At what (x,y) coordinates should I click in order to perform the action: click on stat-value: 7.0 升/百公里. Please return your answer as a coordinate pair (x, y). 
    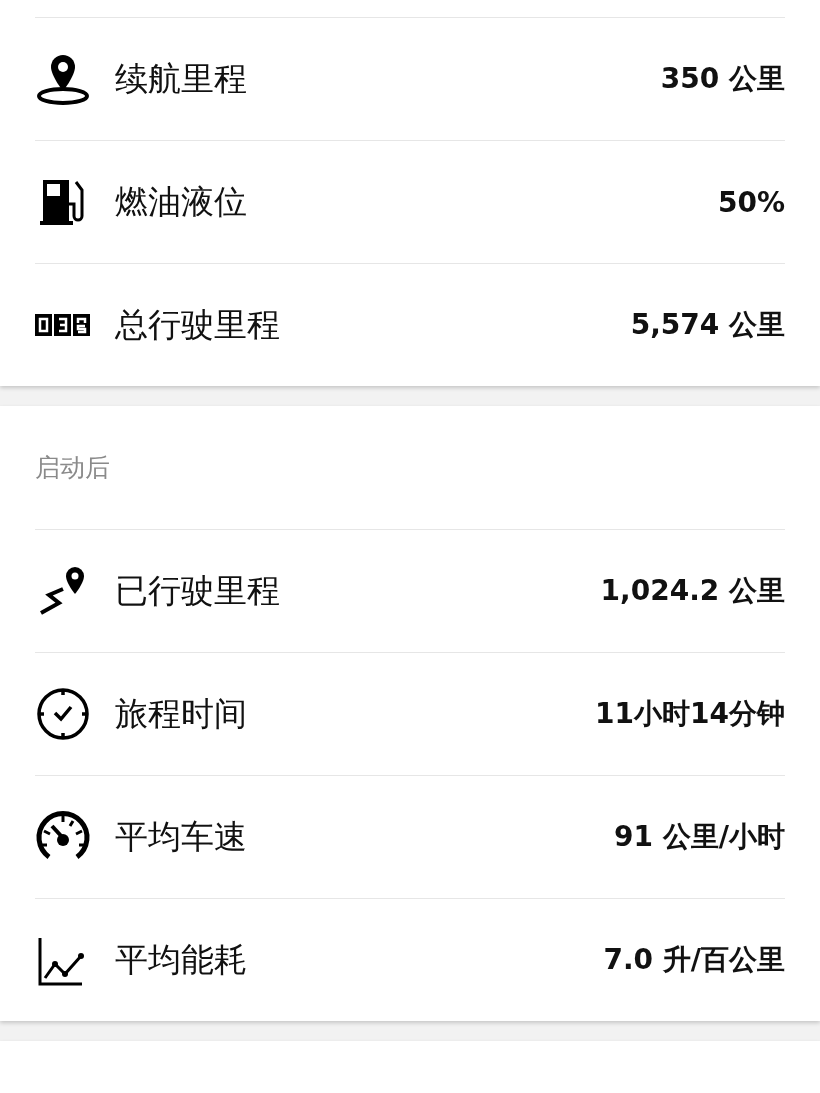
    Looking at the image, I should click on (694, 960).